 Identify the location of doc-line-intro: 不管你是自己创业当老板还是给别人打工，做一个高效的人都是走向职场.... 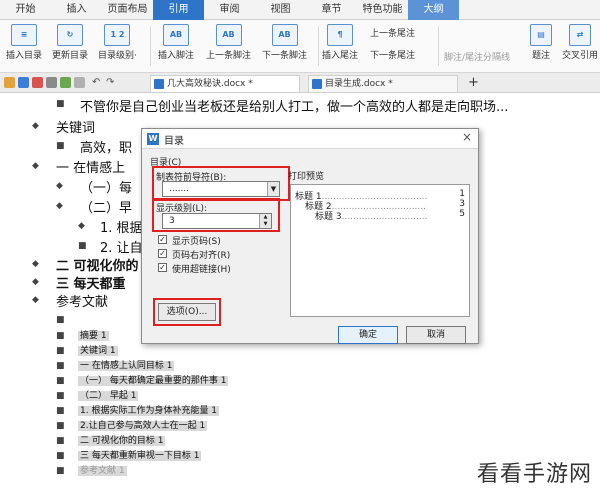
(294, 107).